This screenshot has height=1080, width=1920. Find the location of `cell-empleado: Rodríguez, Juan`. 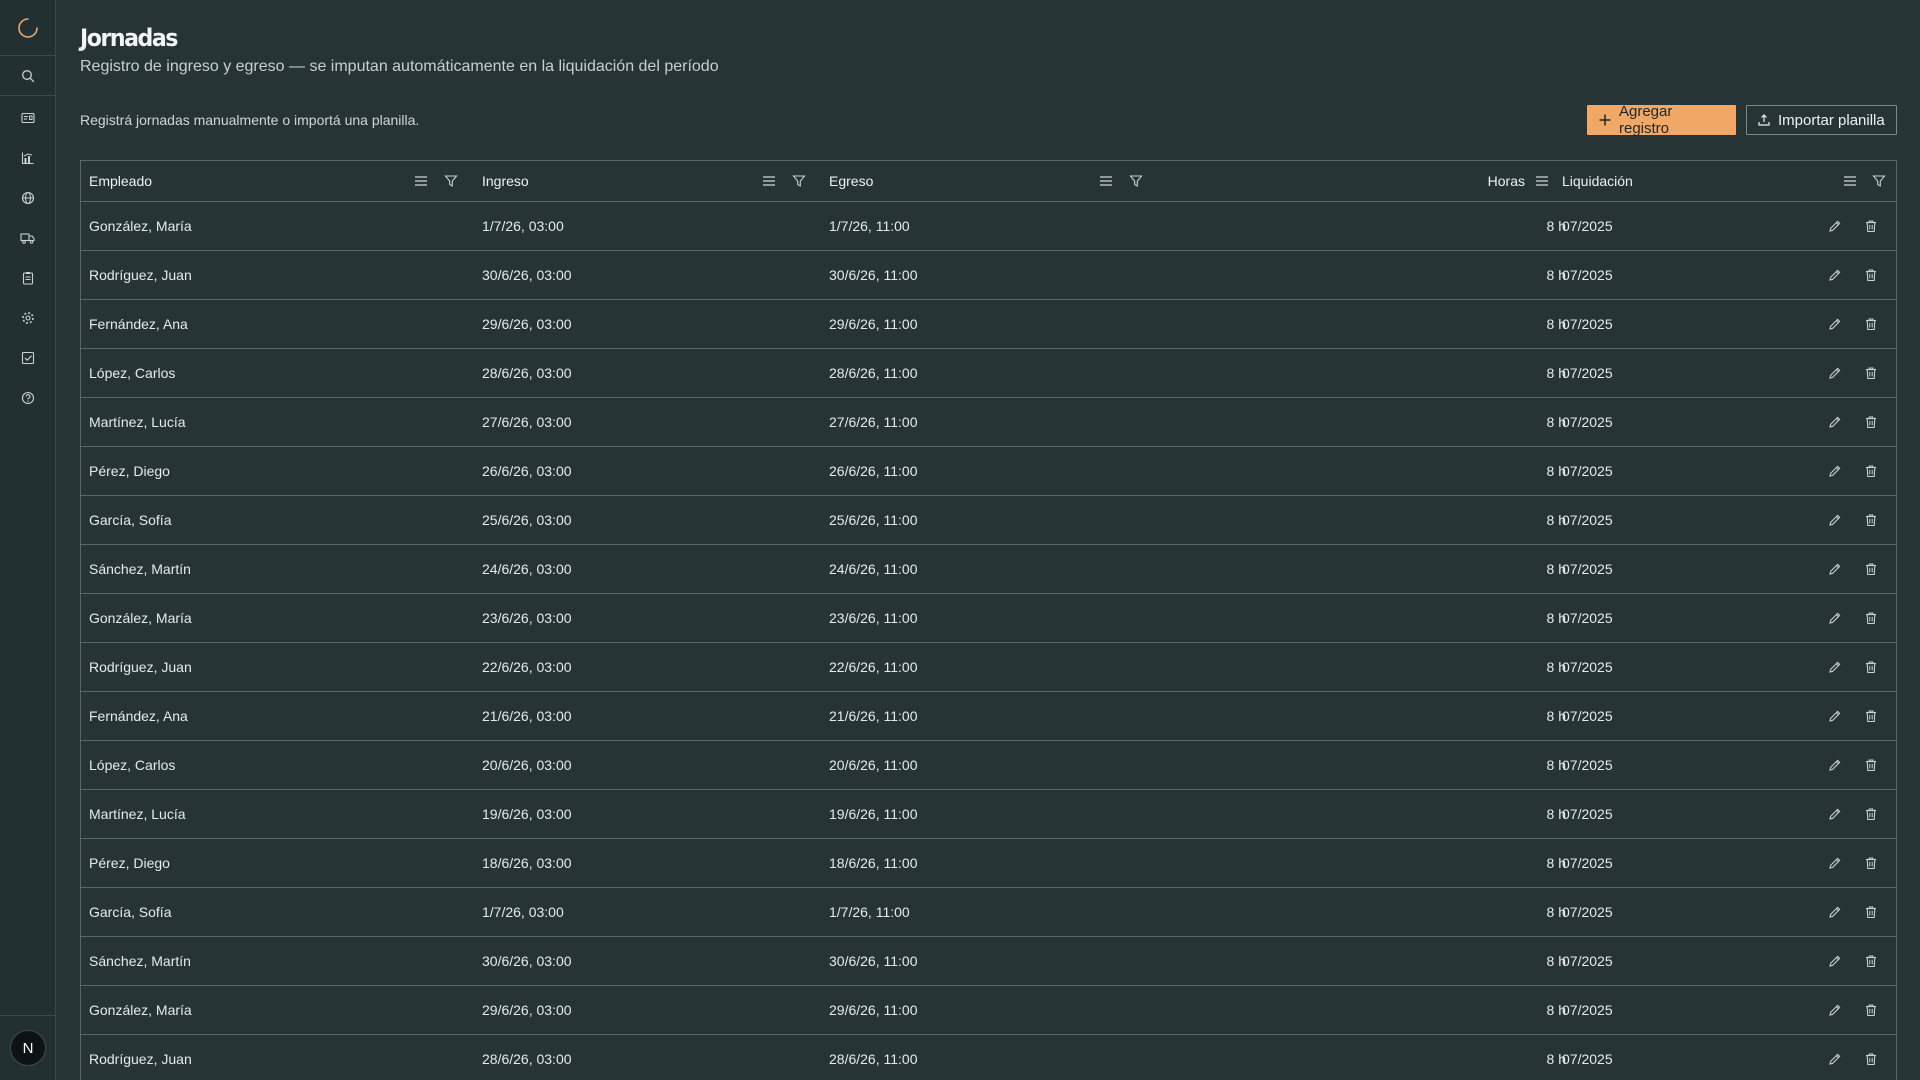

cell-empleado: Rodríguez, Juan is located at coordinates (140, 667).